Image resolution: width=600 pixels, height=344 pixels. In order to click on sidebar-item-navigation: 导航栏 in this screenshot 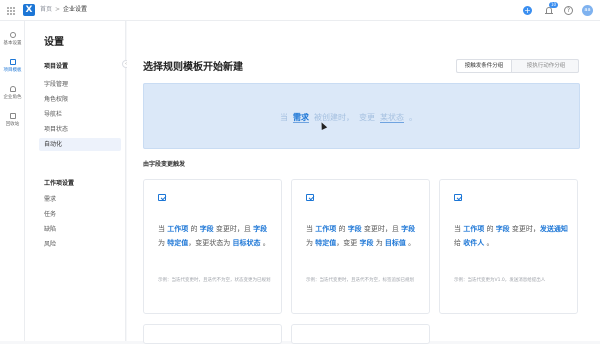, I will do `click(80, 114)`.